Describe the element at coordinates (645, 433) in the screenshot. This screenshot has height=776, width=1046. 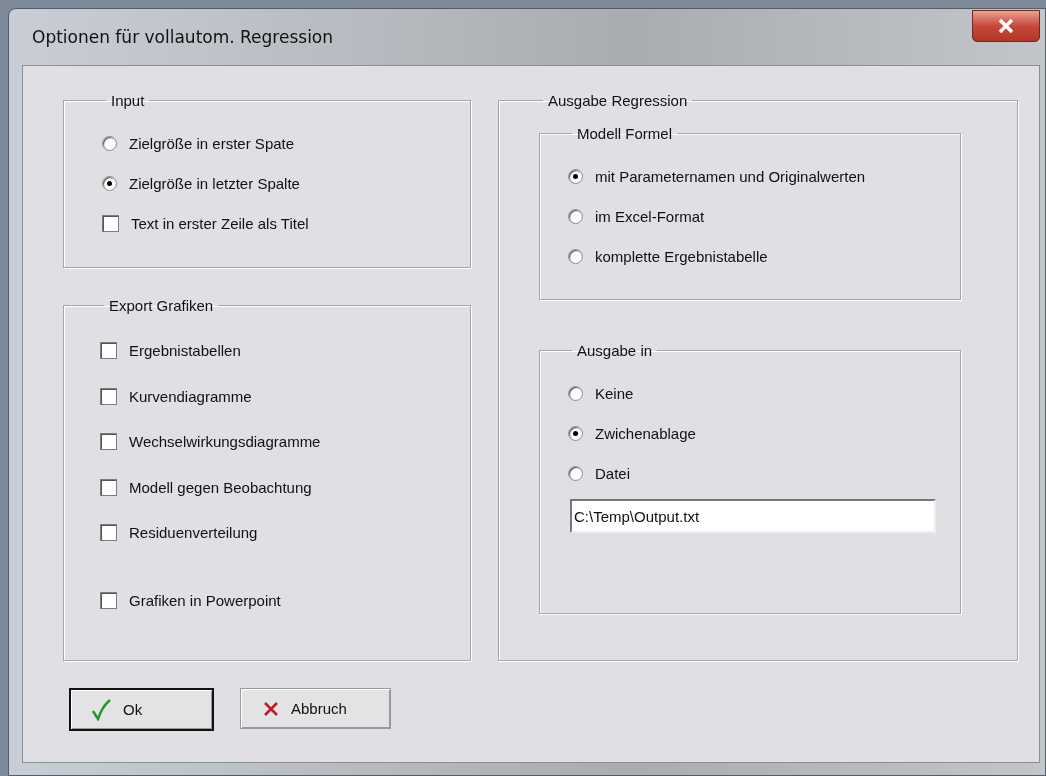
I see `option-label: Zwichenablage` at that location.